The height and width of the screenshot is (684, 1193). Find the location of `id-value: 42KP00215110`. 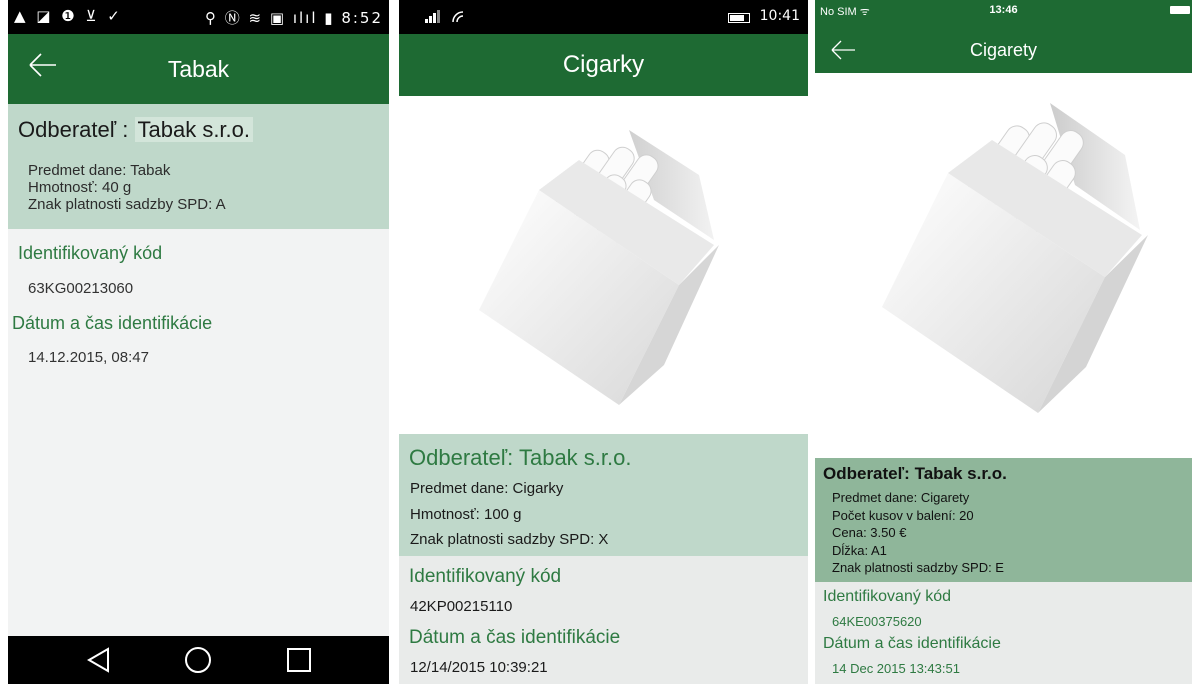

id-value: 42KP00215110 is located at coordinates (461, 606).